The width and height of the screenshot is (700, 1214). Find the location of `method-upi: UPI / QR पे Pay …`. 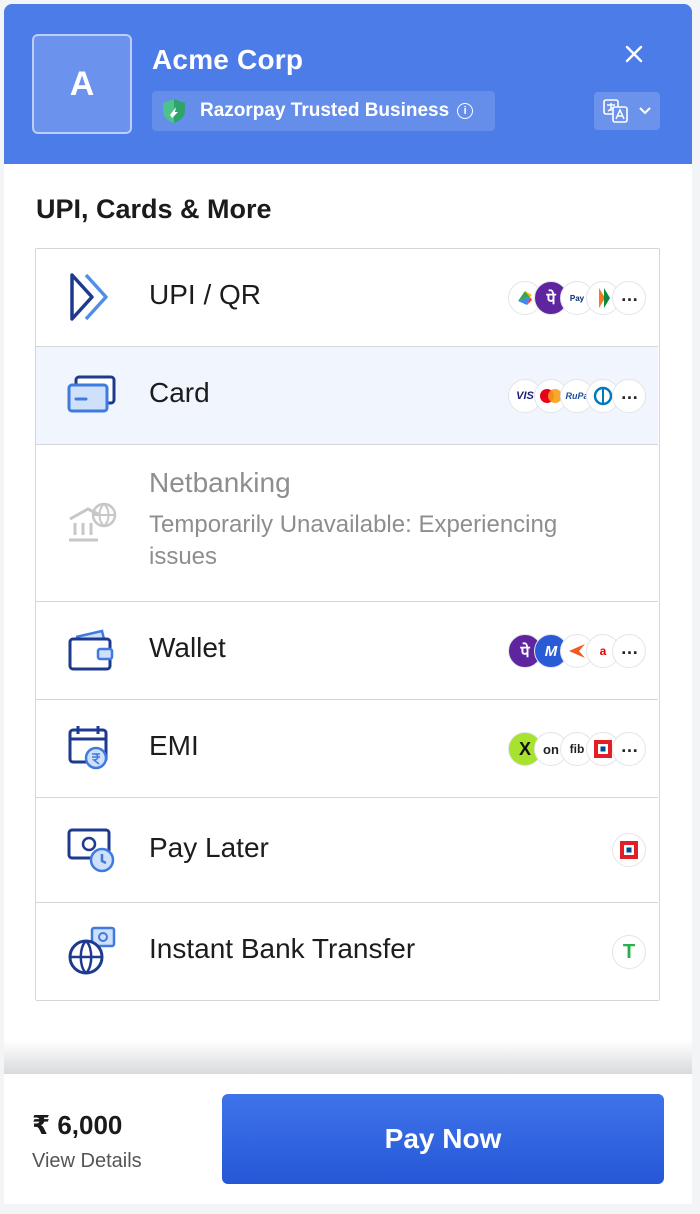

method-upi: UPI / QR पे Pay … is located at coordinates (347, 298).